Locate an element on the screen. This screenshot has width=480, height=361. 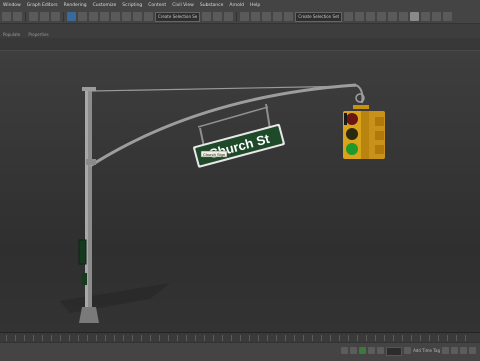
scale-icon is located at coordinates (137, 16).